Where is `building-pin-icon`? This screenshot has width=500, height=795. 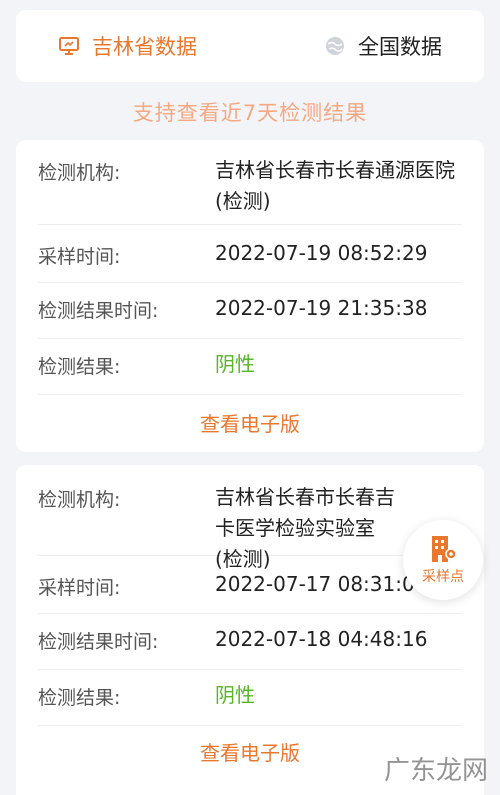
building-pin-icon is located at coordinates (444, 549).